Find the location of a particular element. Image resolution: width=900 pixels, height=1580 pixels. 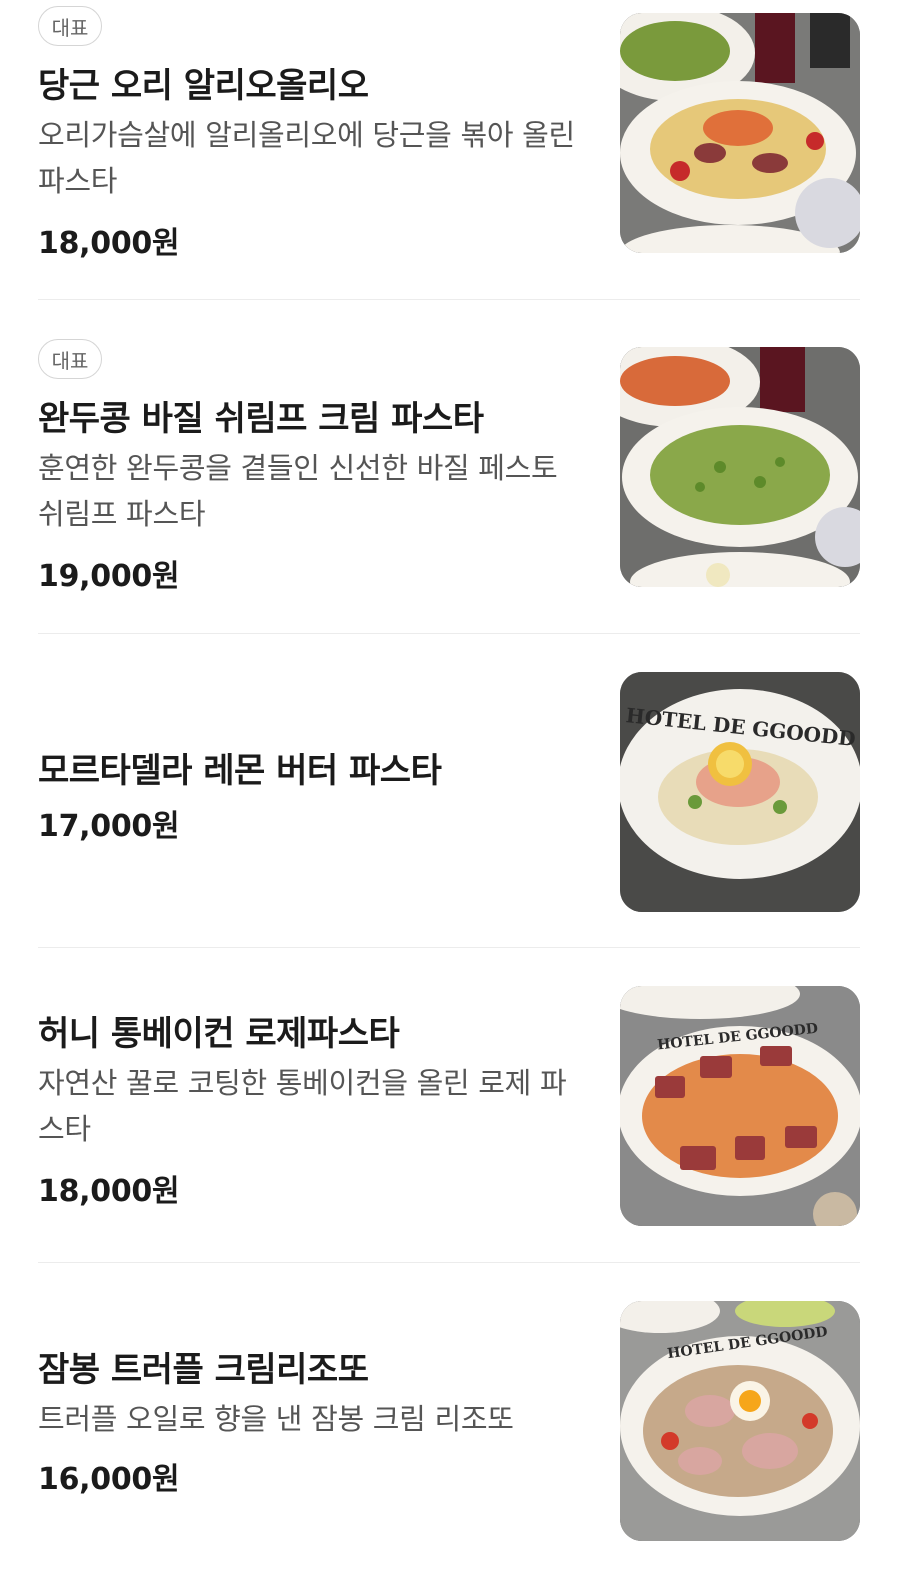

menu-item-price: 19,000원 is located at coordinates (109, 576).